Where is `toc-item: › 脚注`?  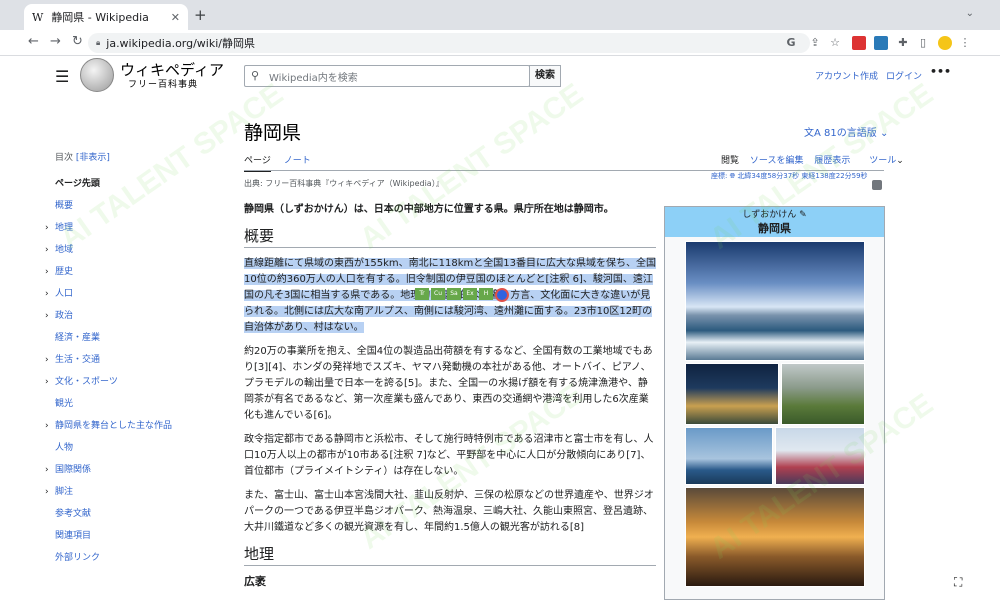
toc-item: › 脚注 is located at coordinates (140, 492).